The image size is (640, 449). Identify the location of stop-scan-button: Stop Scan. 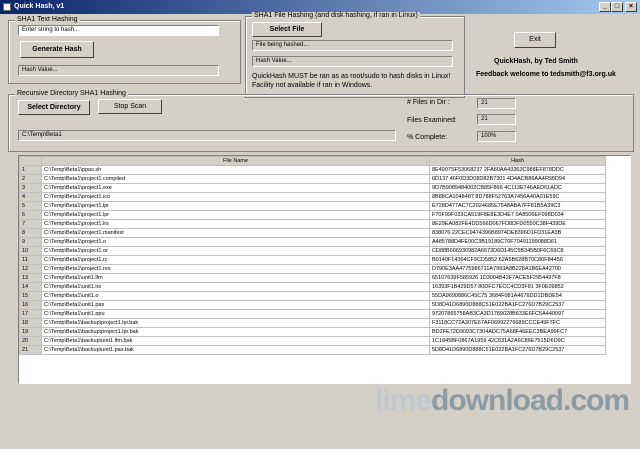
(130, 106).